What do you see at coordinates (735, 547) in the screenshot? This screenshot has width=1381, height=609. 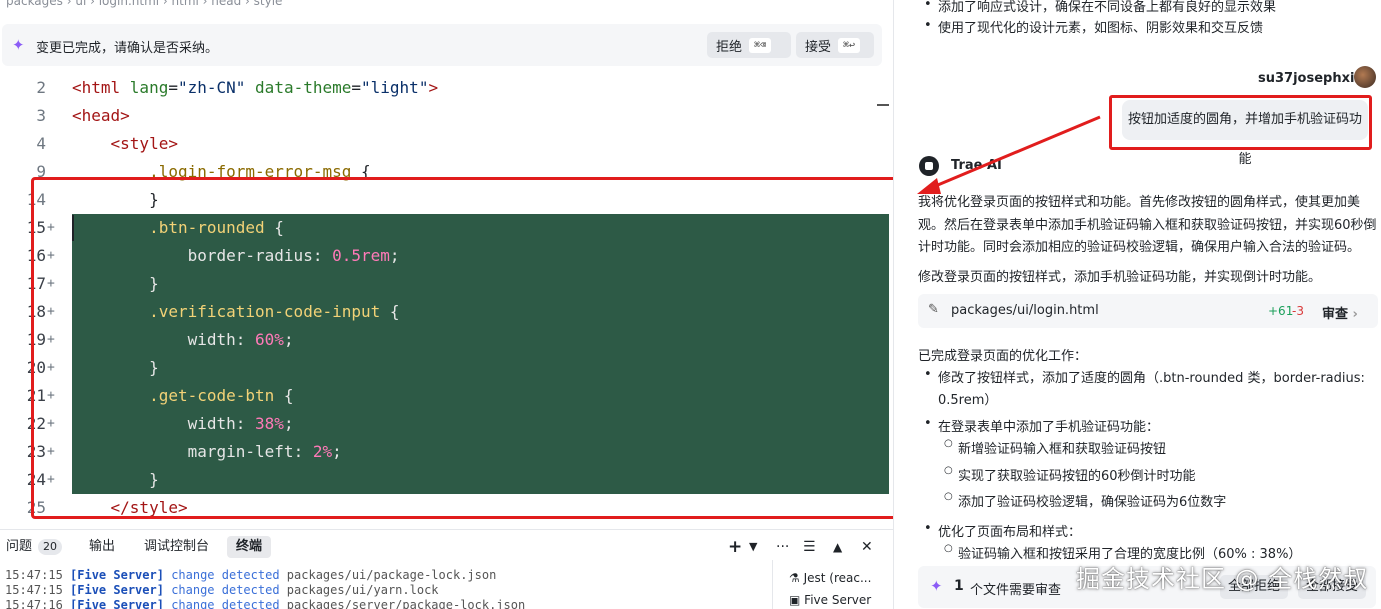 I see `add-terminal-icon: +` at bounding box center [735, 547].